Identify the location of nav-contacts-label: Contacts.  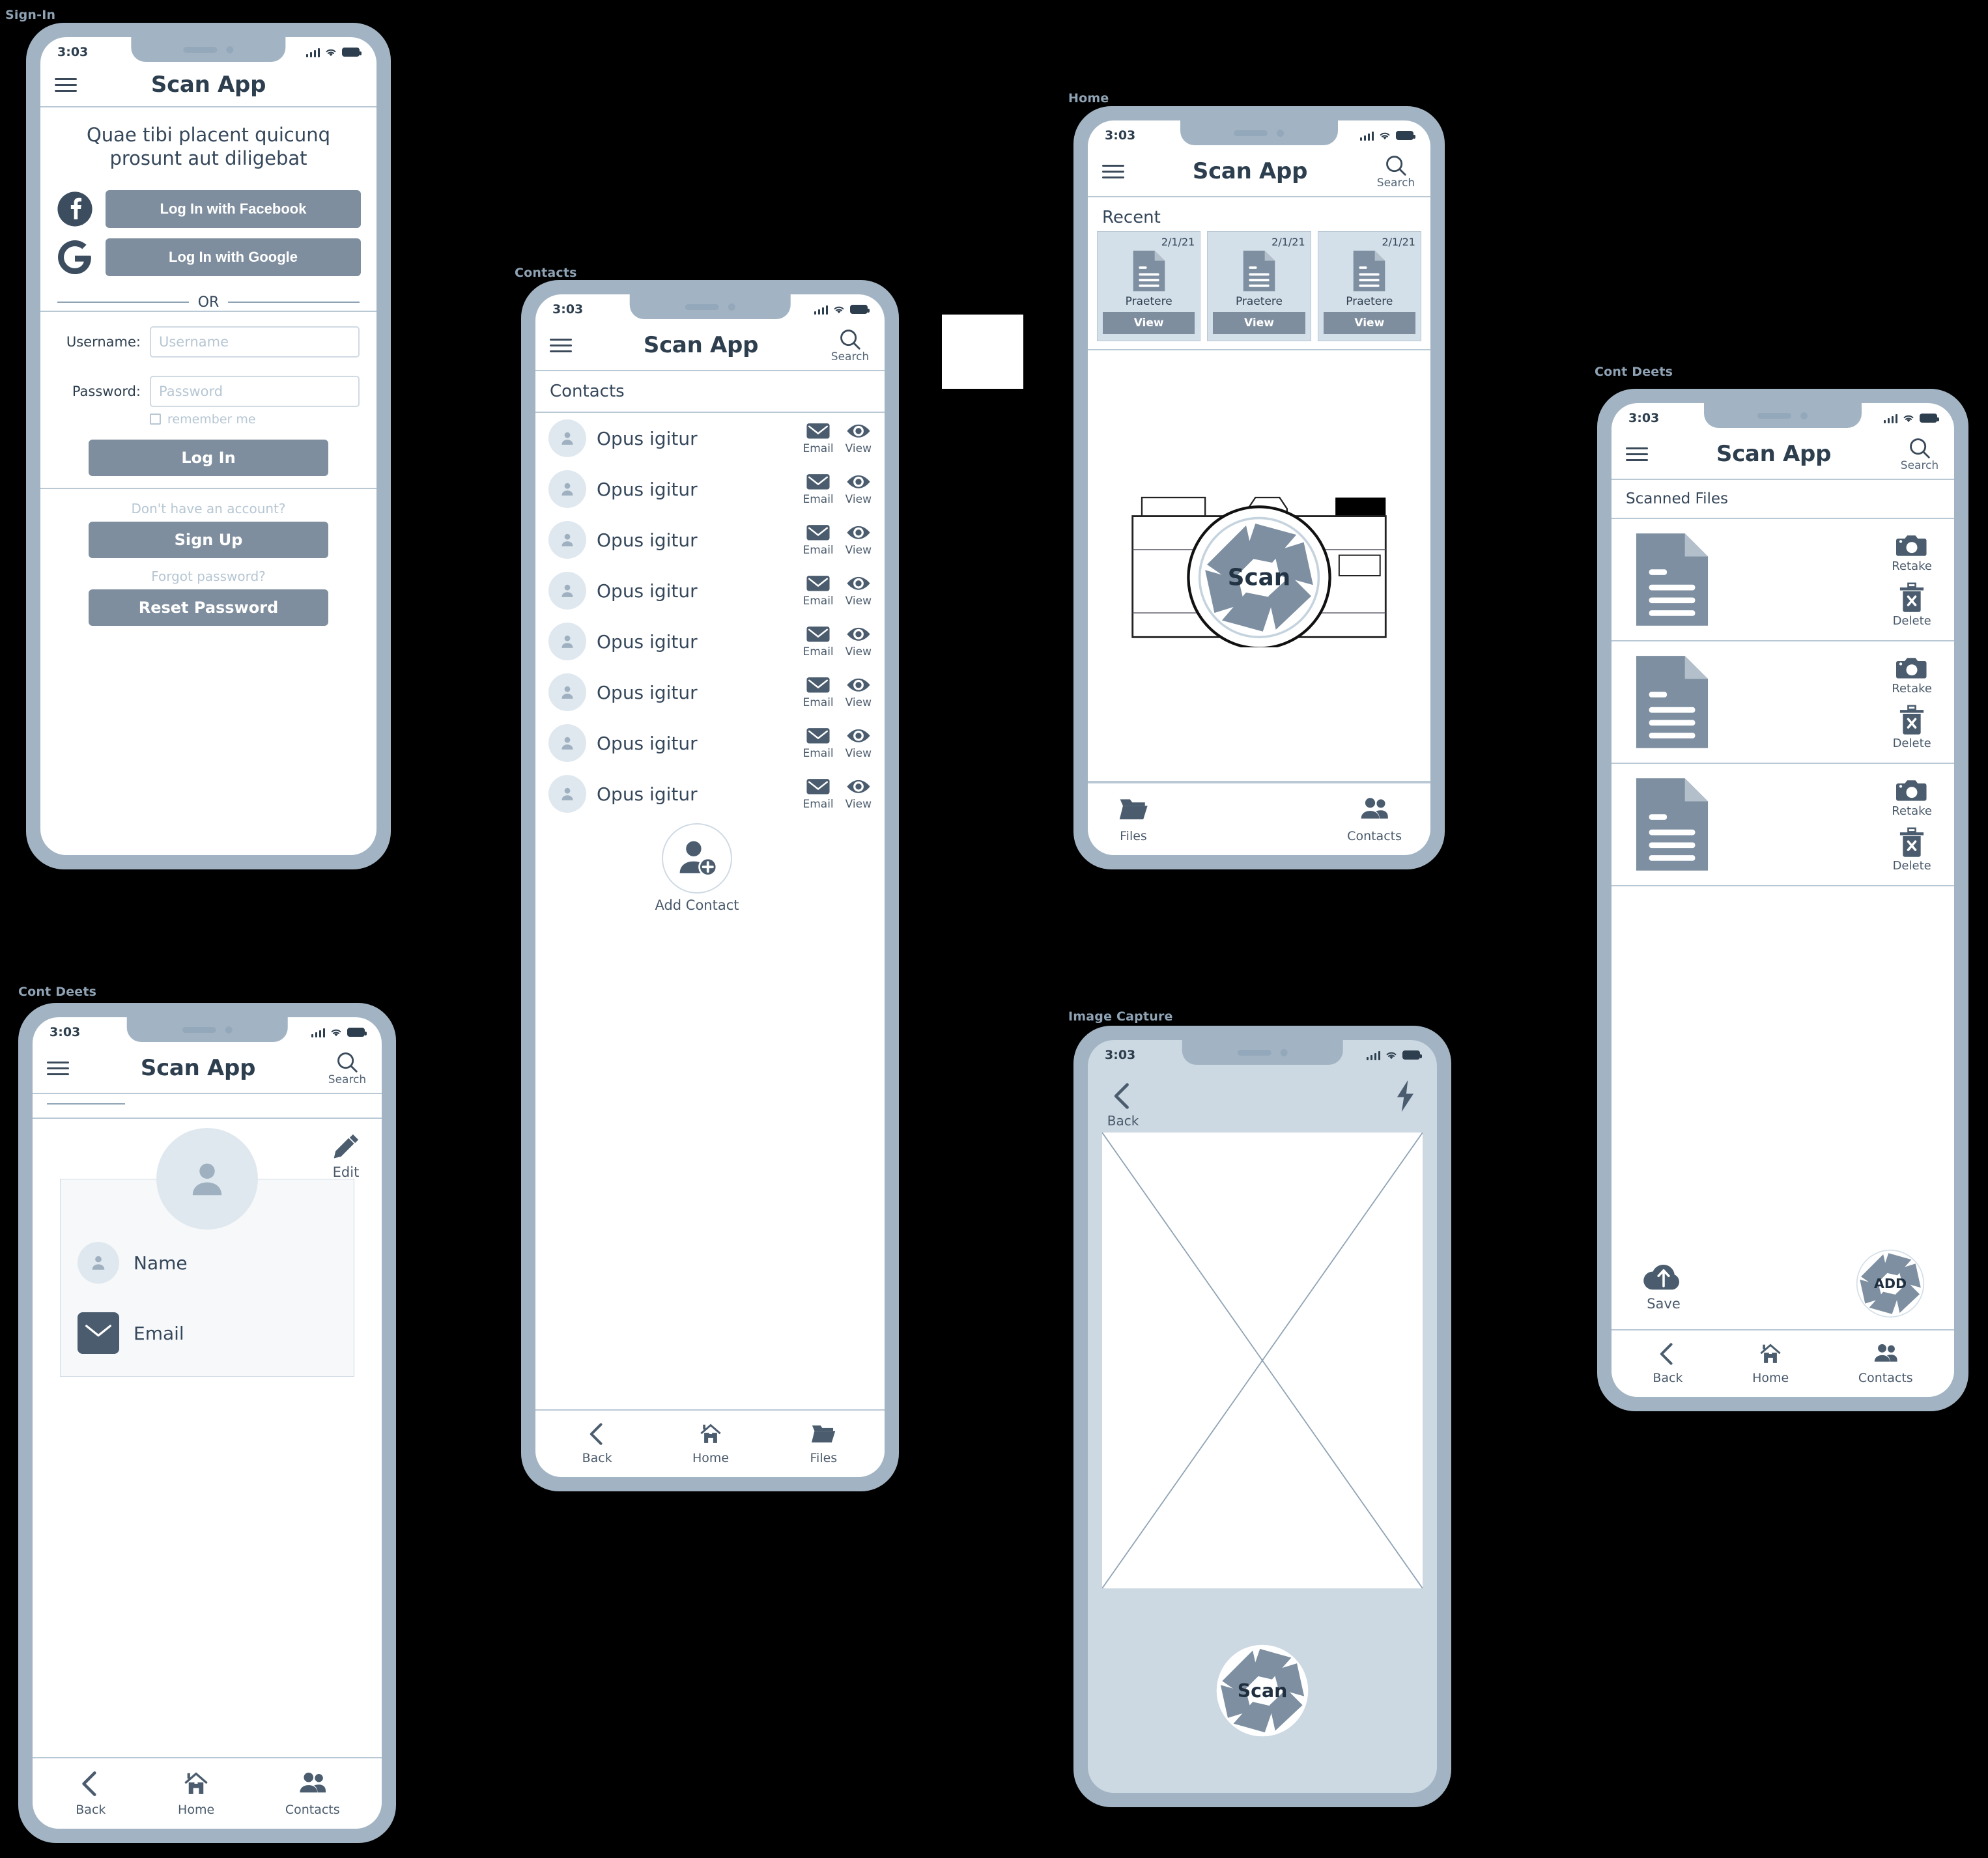
(1885, 1378).